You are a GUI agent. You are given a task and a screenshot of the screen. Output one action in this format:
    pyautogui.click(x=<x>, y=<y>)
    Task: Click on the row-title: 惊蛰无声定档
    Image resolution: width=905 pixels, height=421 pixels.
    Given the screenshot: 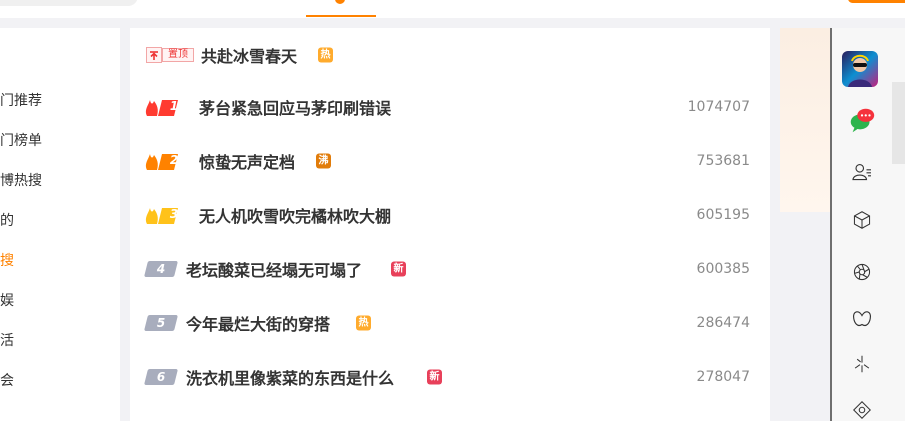 What is the action you would take?
    pyautogui.click(x=247, y=161)
    